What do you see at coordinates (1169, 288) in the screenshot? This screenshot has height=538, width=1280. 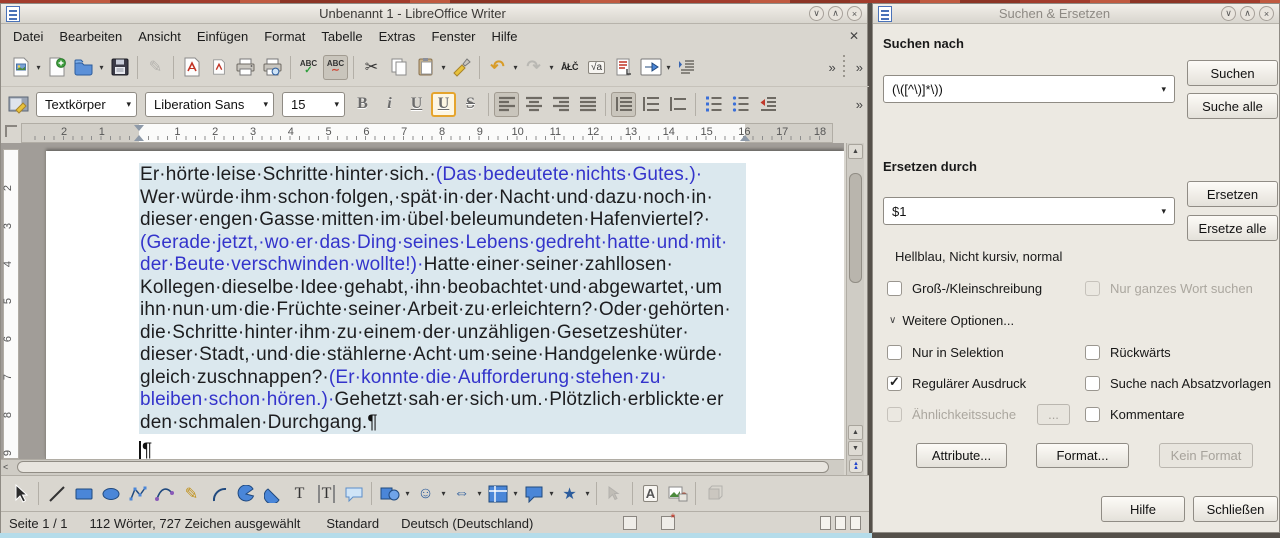 I see `whole-words-checkbox: Nur ganzes Wort suchen` at bounding box center [1169, 288].